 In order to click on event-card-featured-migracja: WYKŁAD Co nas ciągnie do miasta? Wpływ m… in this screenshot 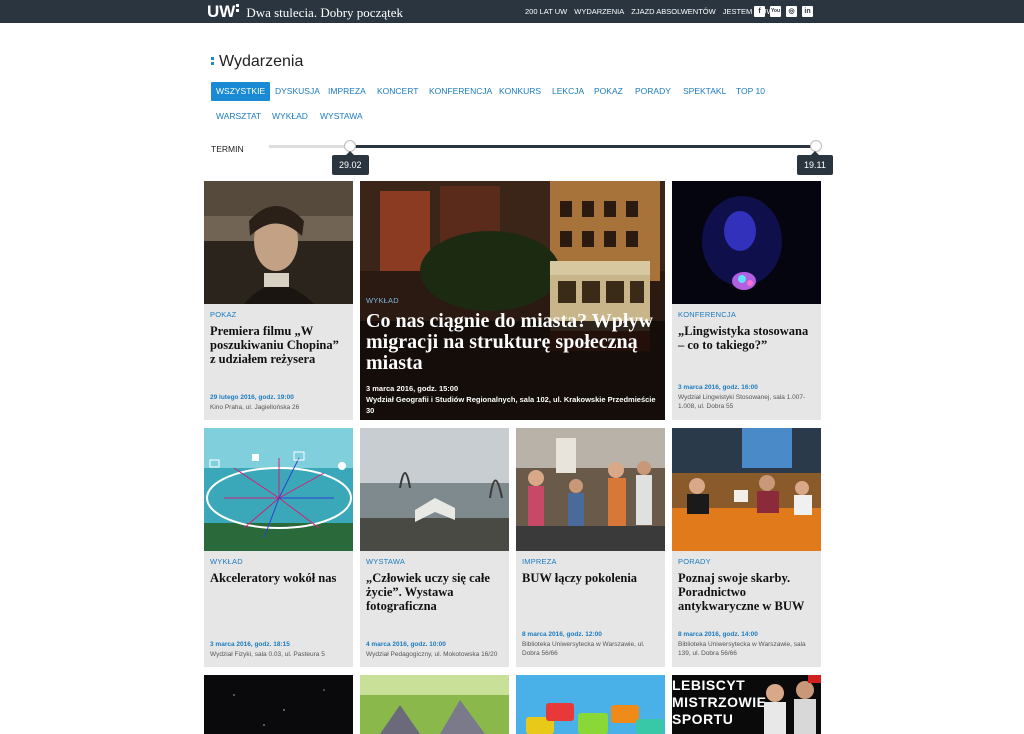, I will do `click(512, 300)`.